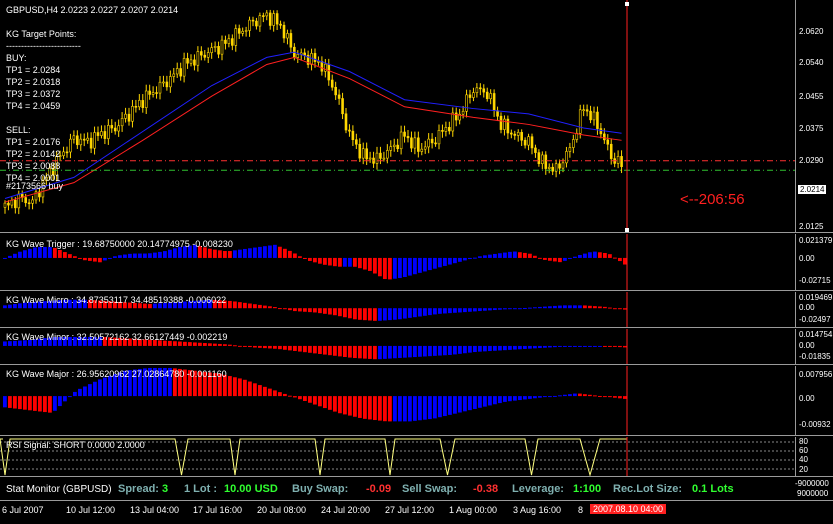  I want to click on axis-tick: 0.007956, so click(816, 374).